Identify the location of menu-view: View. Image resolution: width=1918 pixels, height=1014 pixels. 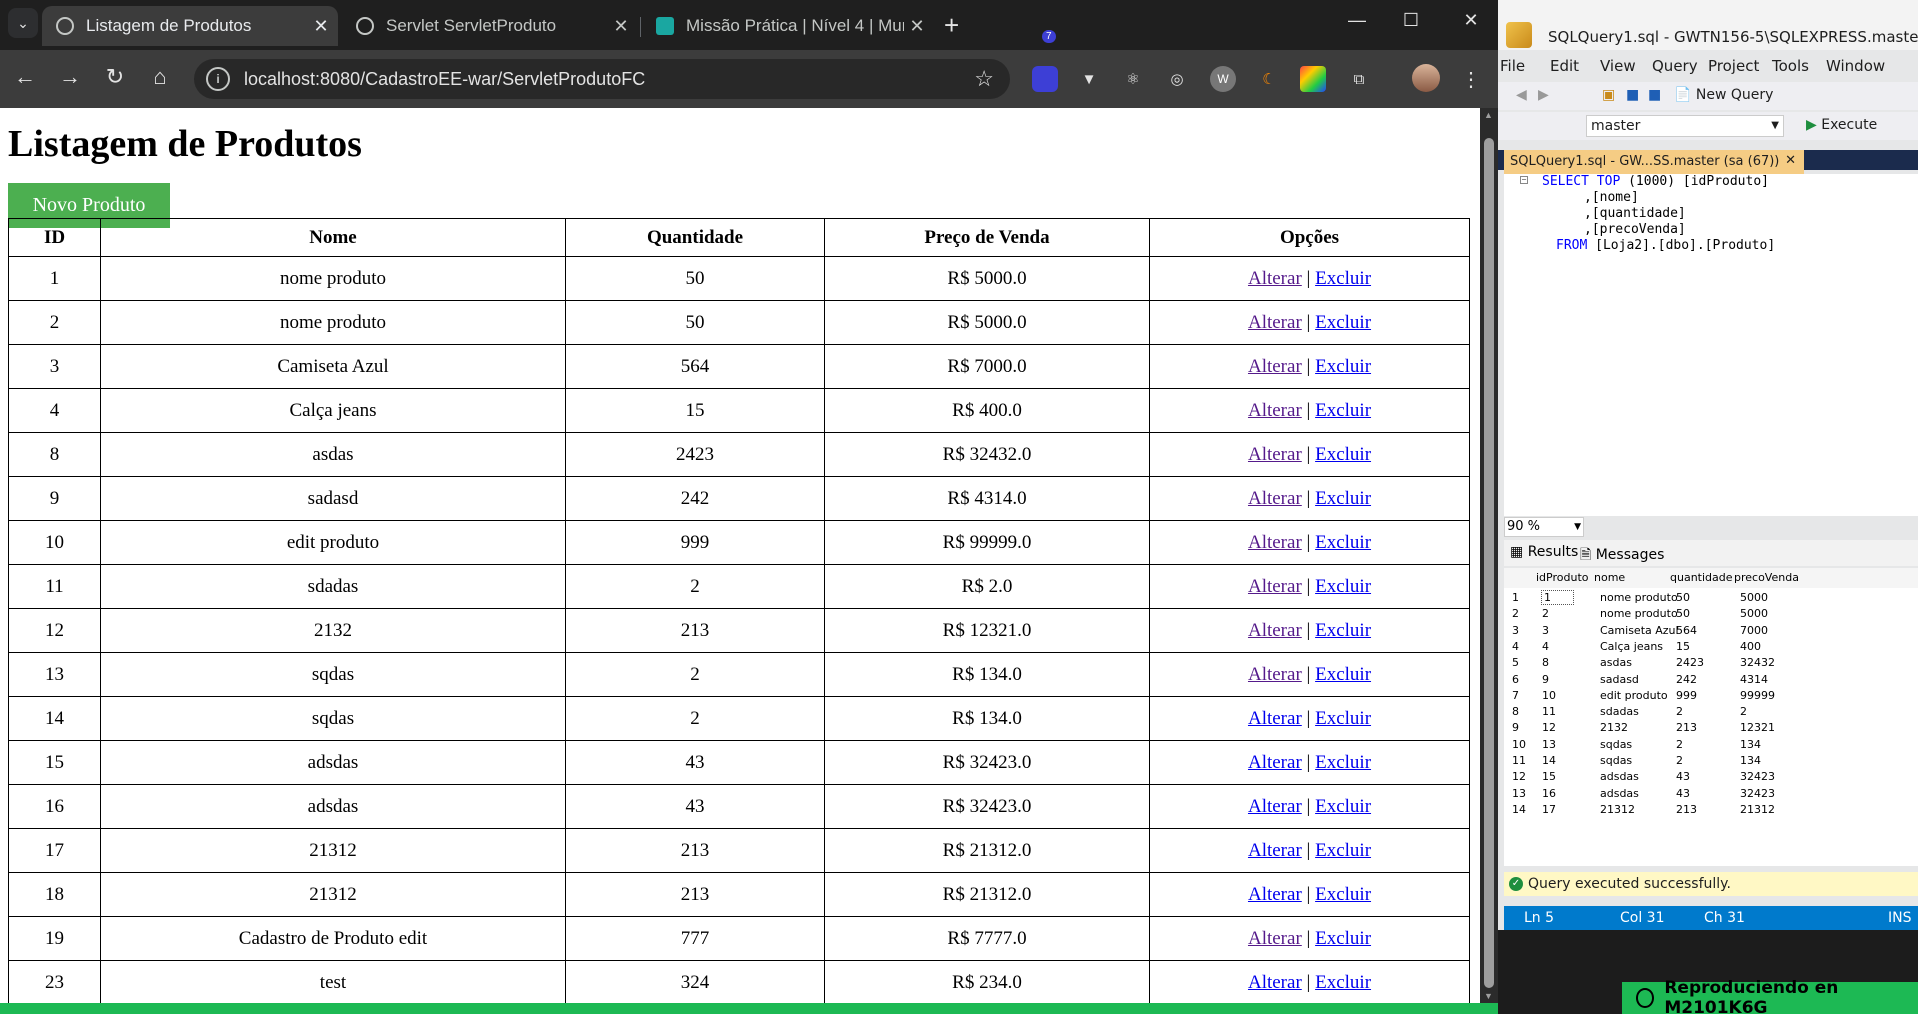
(1618, 66).